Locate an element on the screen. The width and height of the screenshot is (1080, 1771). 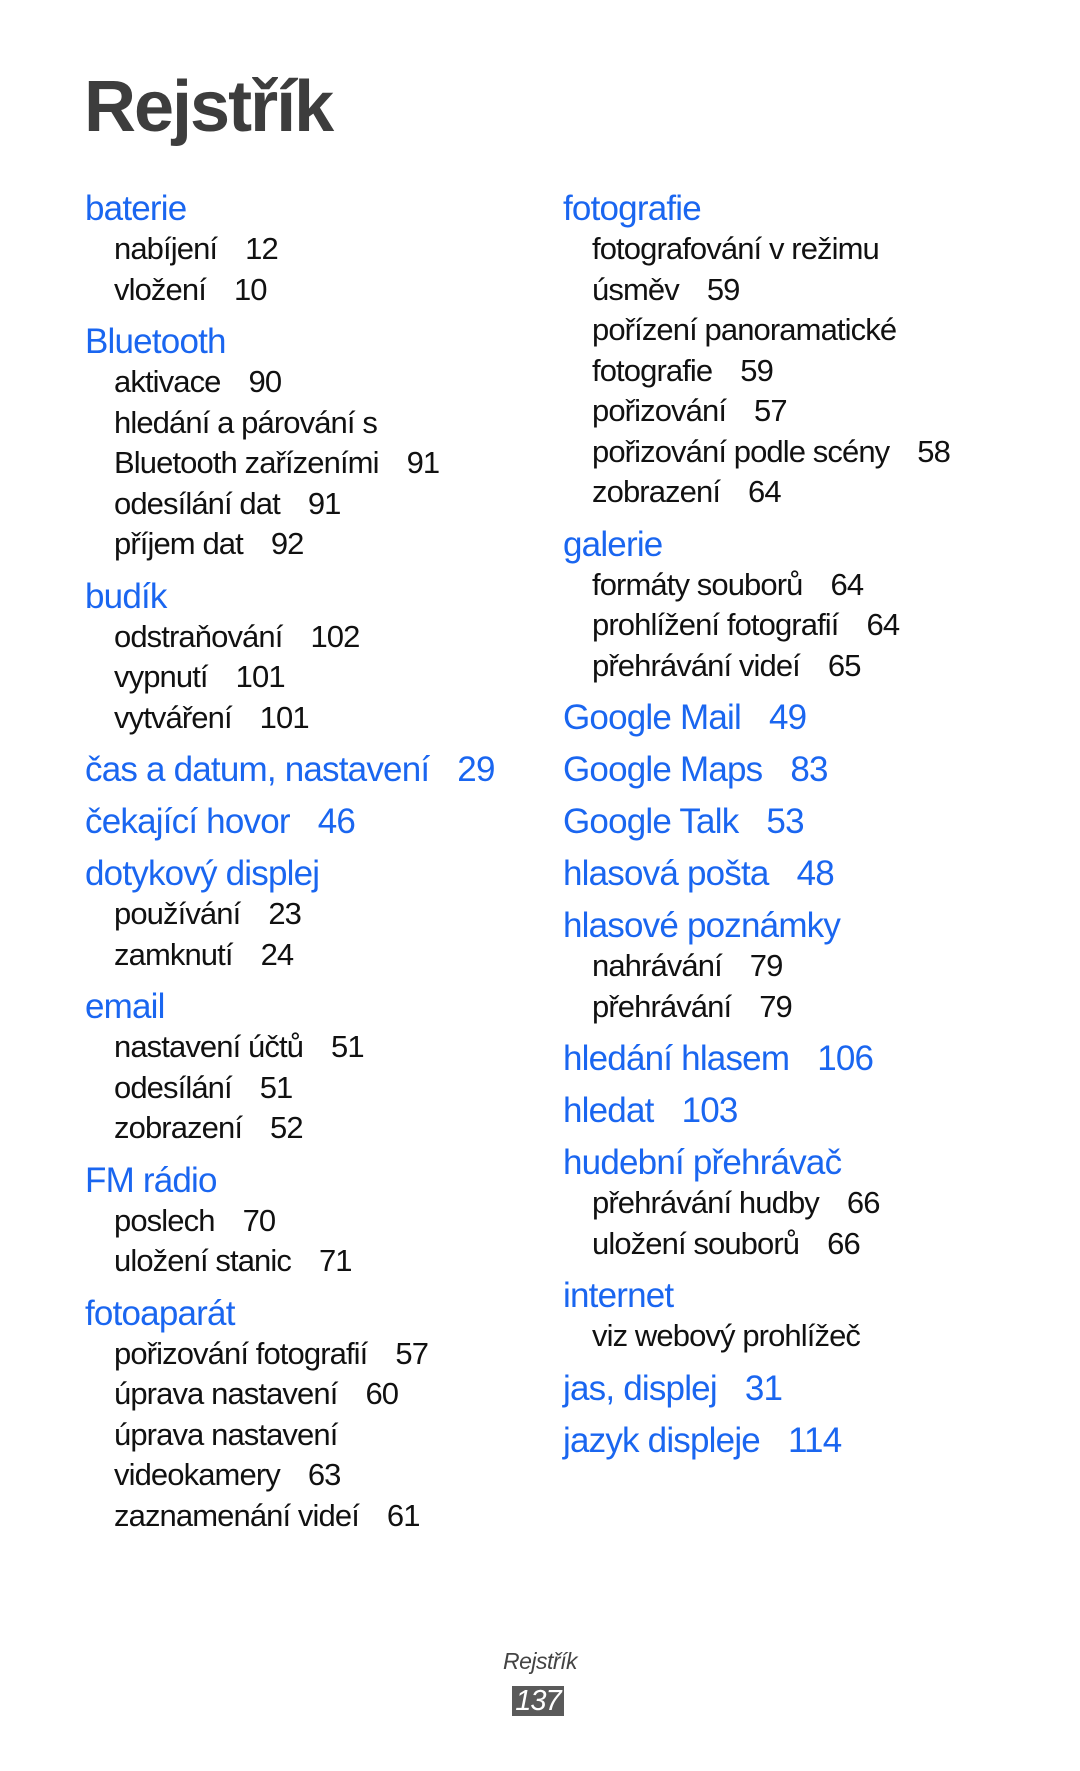
page-reference: 65 is located at coordinates (844, 665).